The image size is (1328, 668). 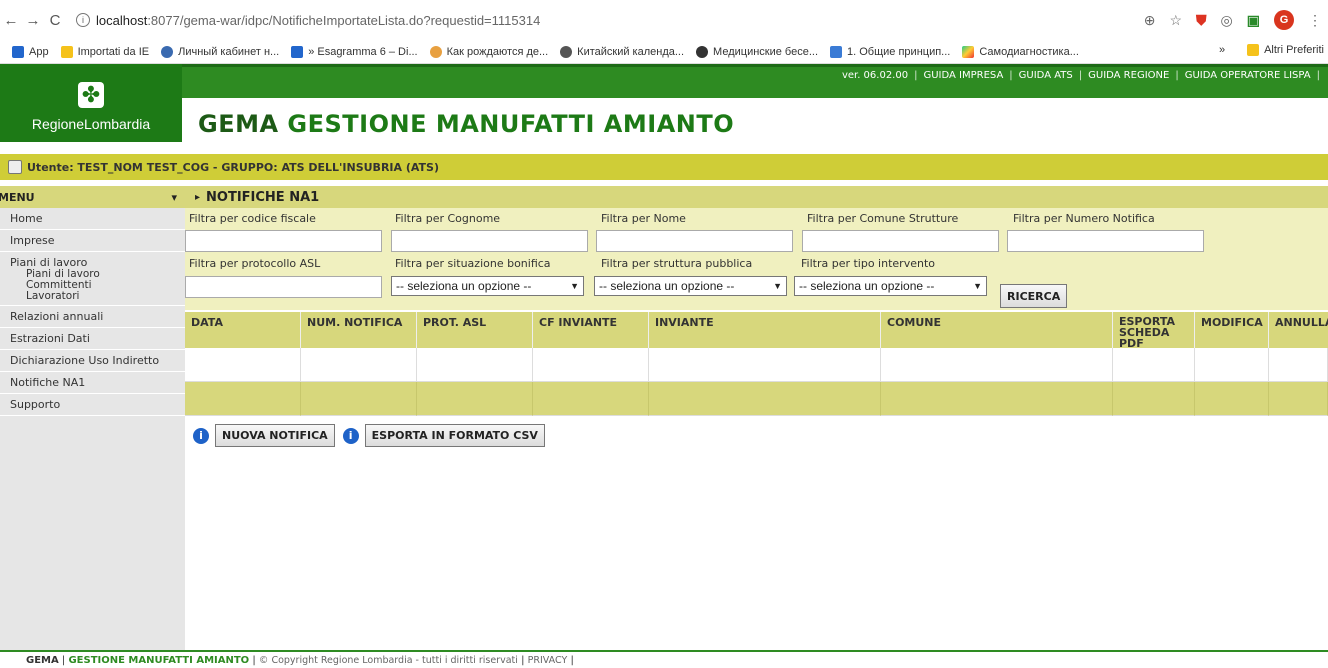 I want to click on comune-input, so click(x=900, y=241).